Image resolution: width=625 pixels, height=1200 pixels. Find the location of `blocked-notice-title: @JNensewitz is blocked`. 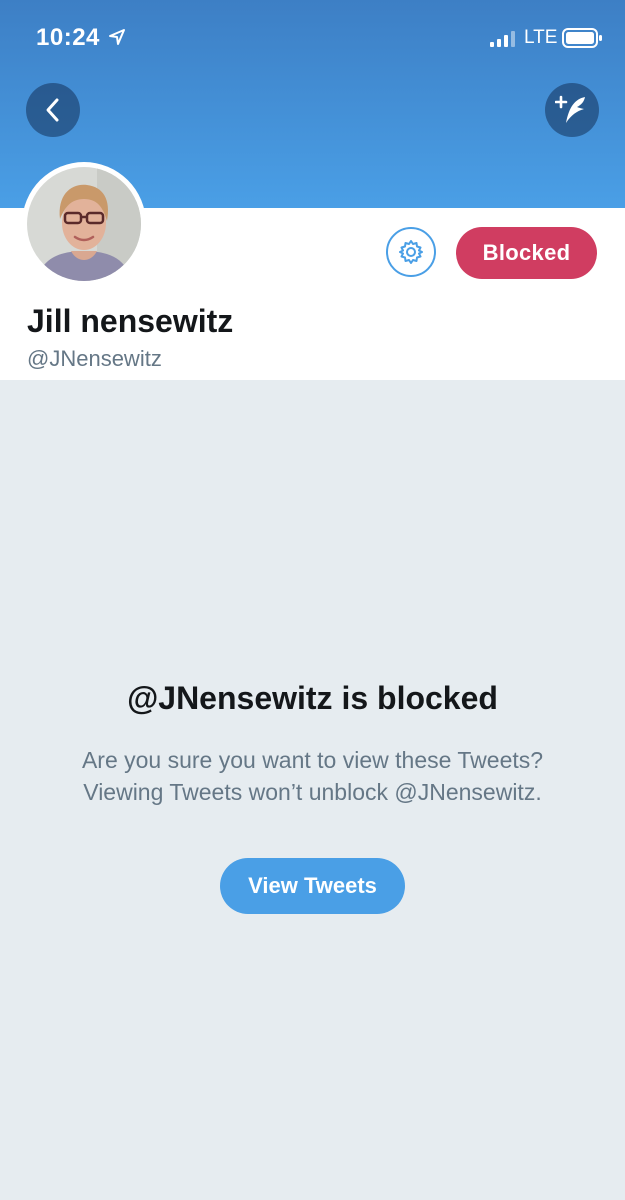

blocked-notice-title: @JNensewitz is blocked is located at coordinates (312, 698).